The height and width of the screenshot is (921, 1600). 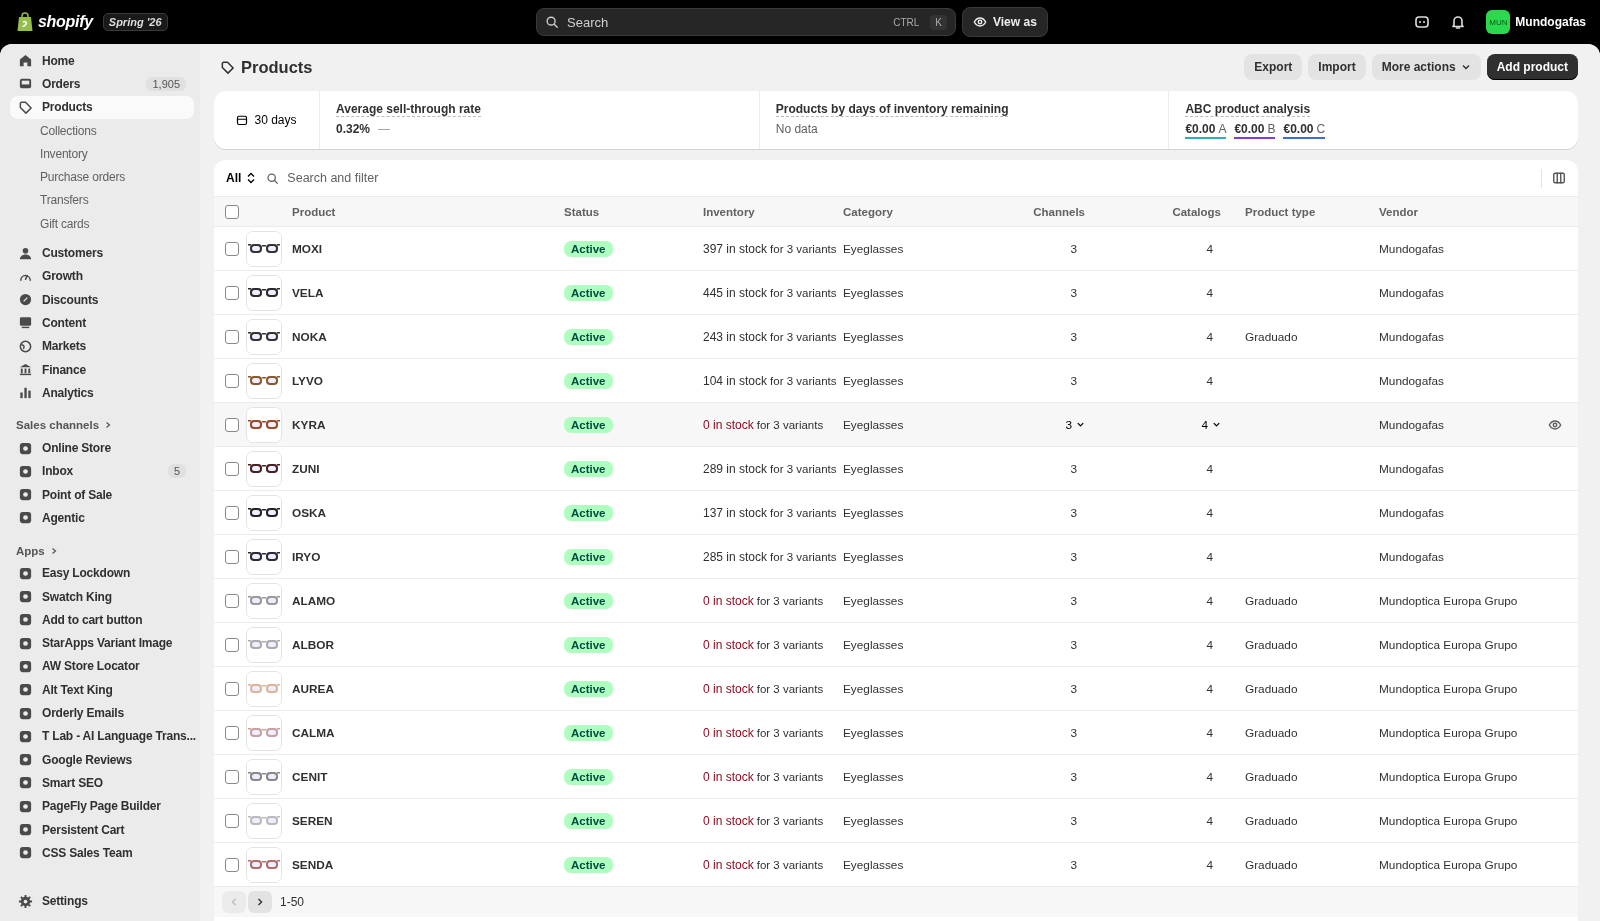 What do you see at coordinates (773, 211) in the screenshot?
I see `column-header: Inventory` at bounding box center [773, 211].